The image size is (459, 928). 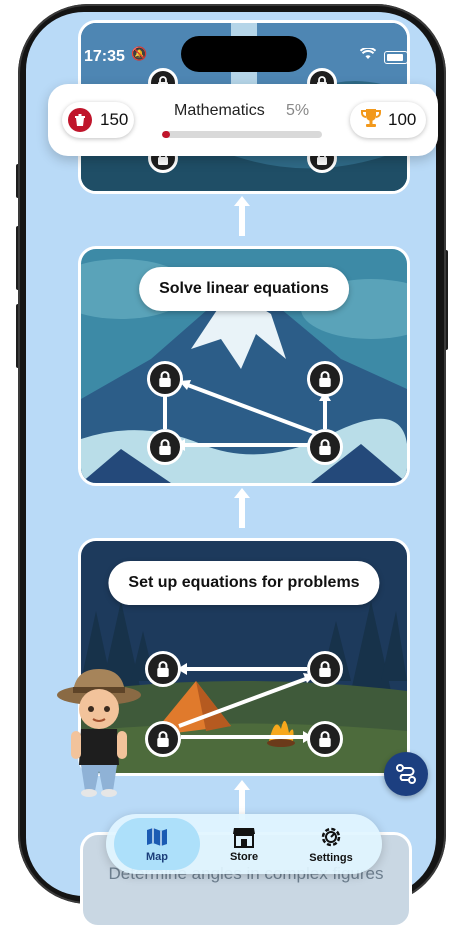 I want to click on lesson-path-lines, so click(x=245, y=415).